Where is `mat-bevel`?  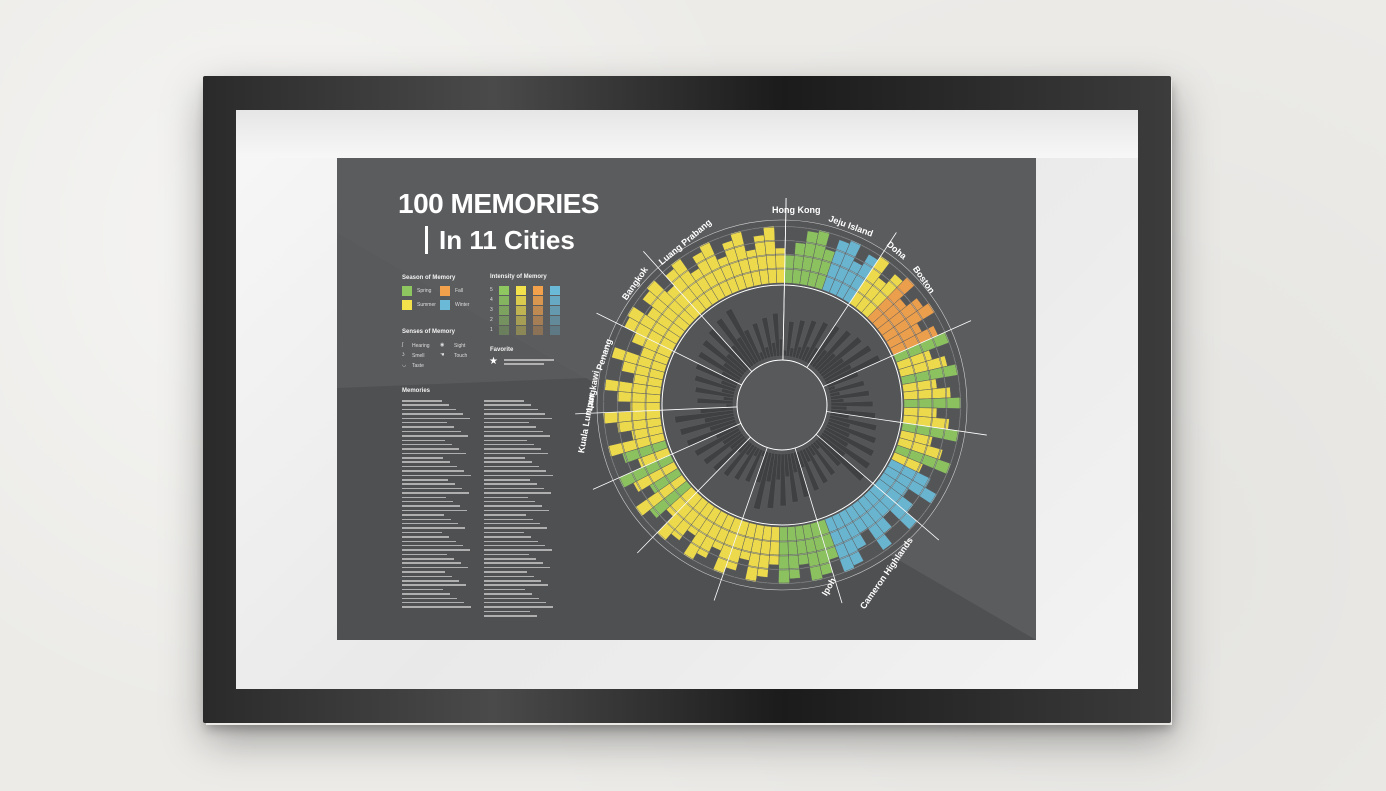 mat-bevel is located at coordinates (687, 134).